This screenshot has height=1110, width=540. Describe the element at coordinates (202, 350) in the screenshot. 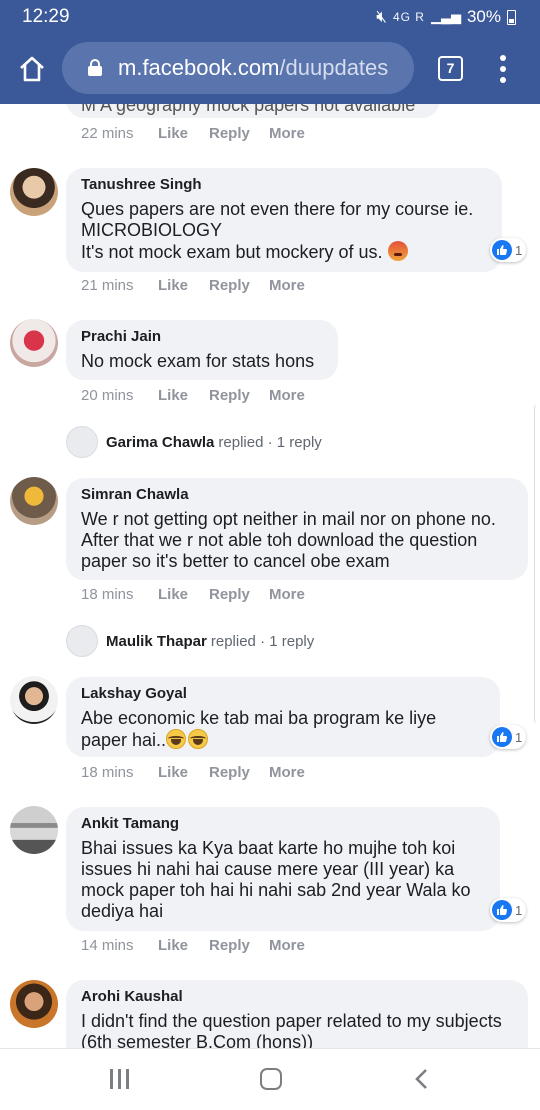

I see `comment-bubble: Prachi Jain No mock exam for stats hons` at that location.